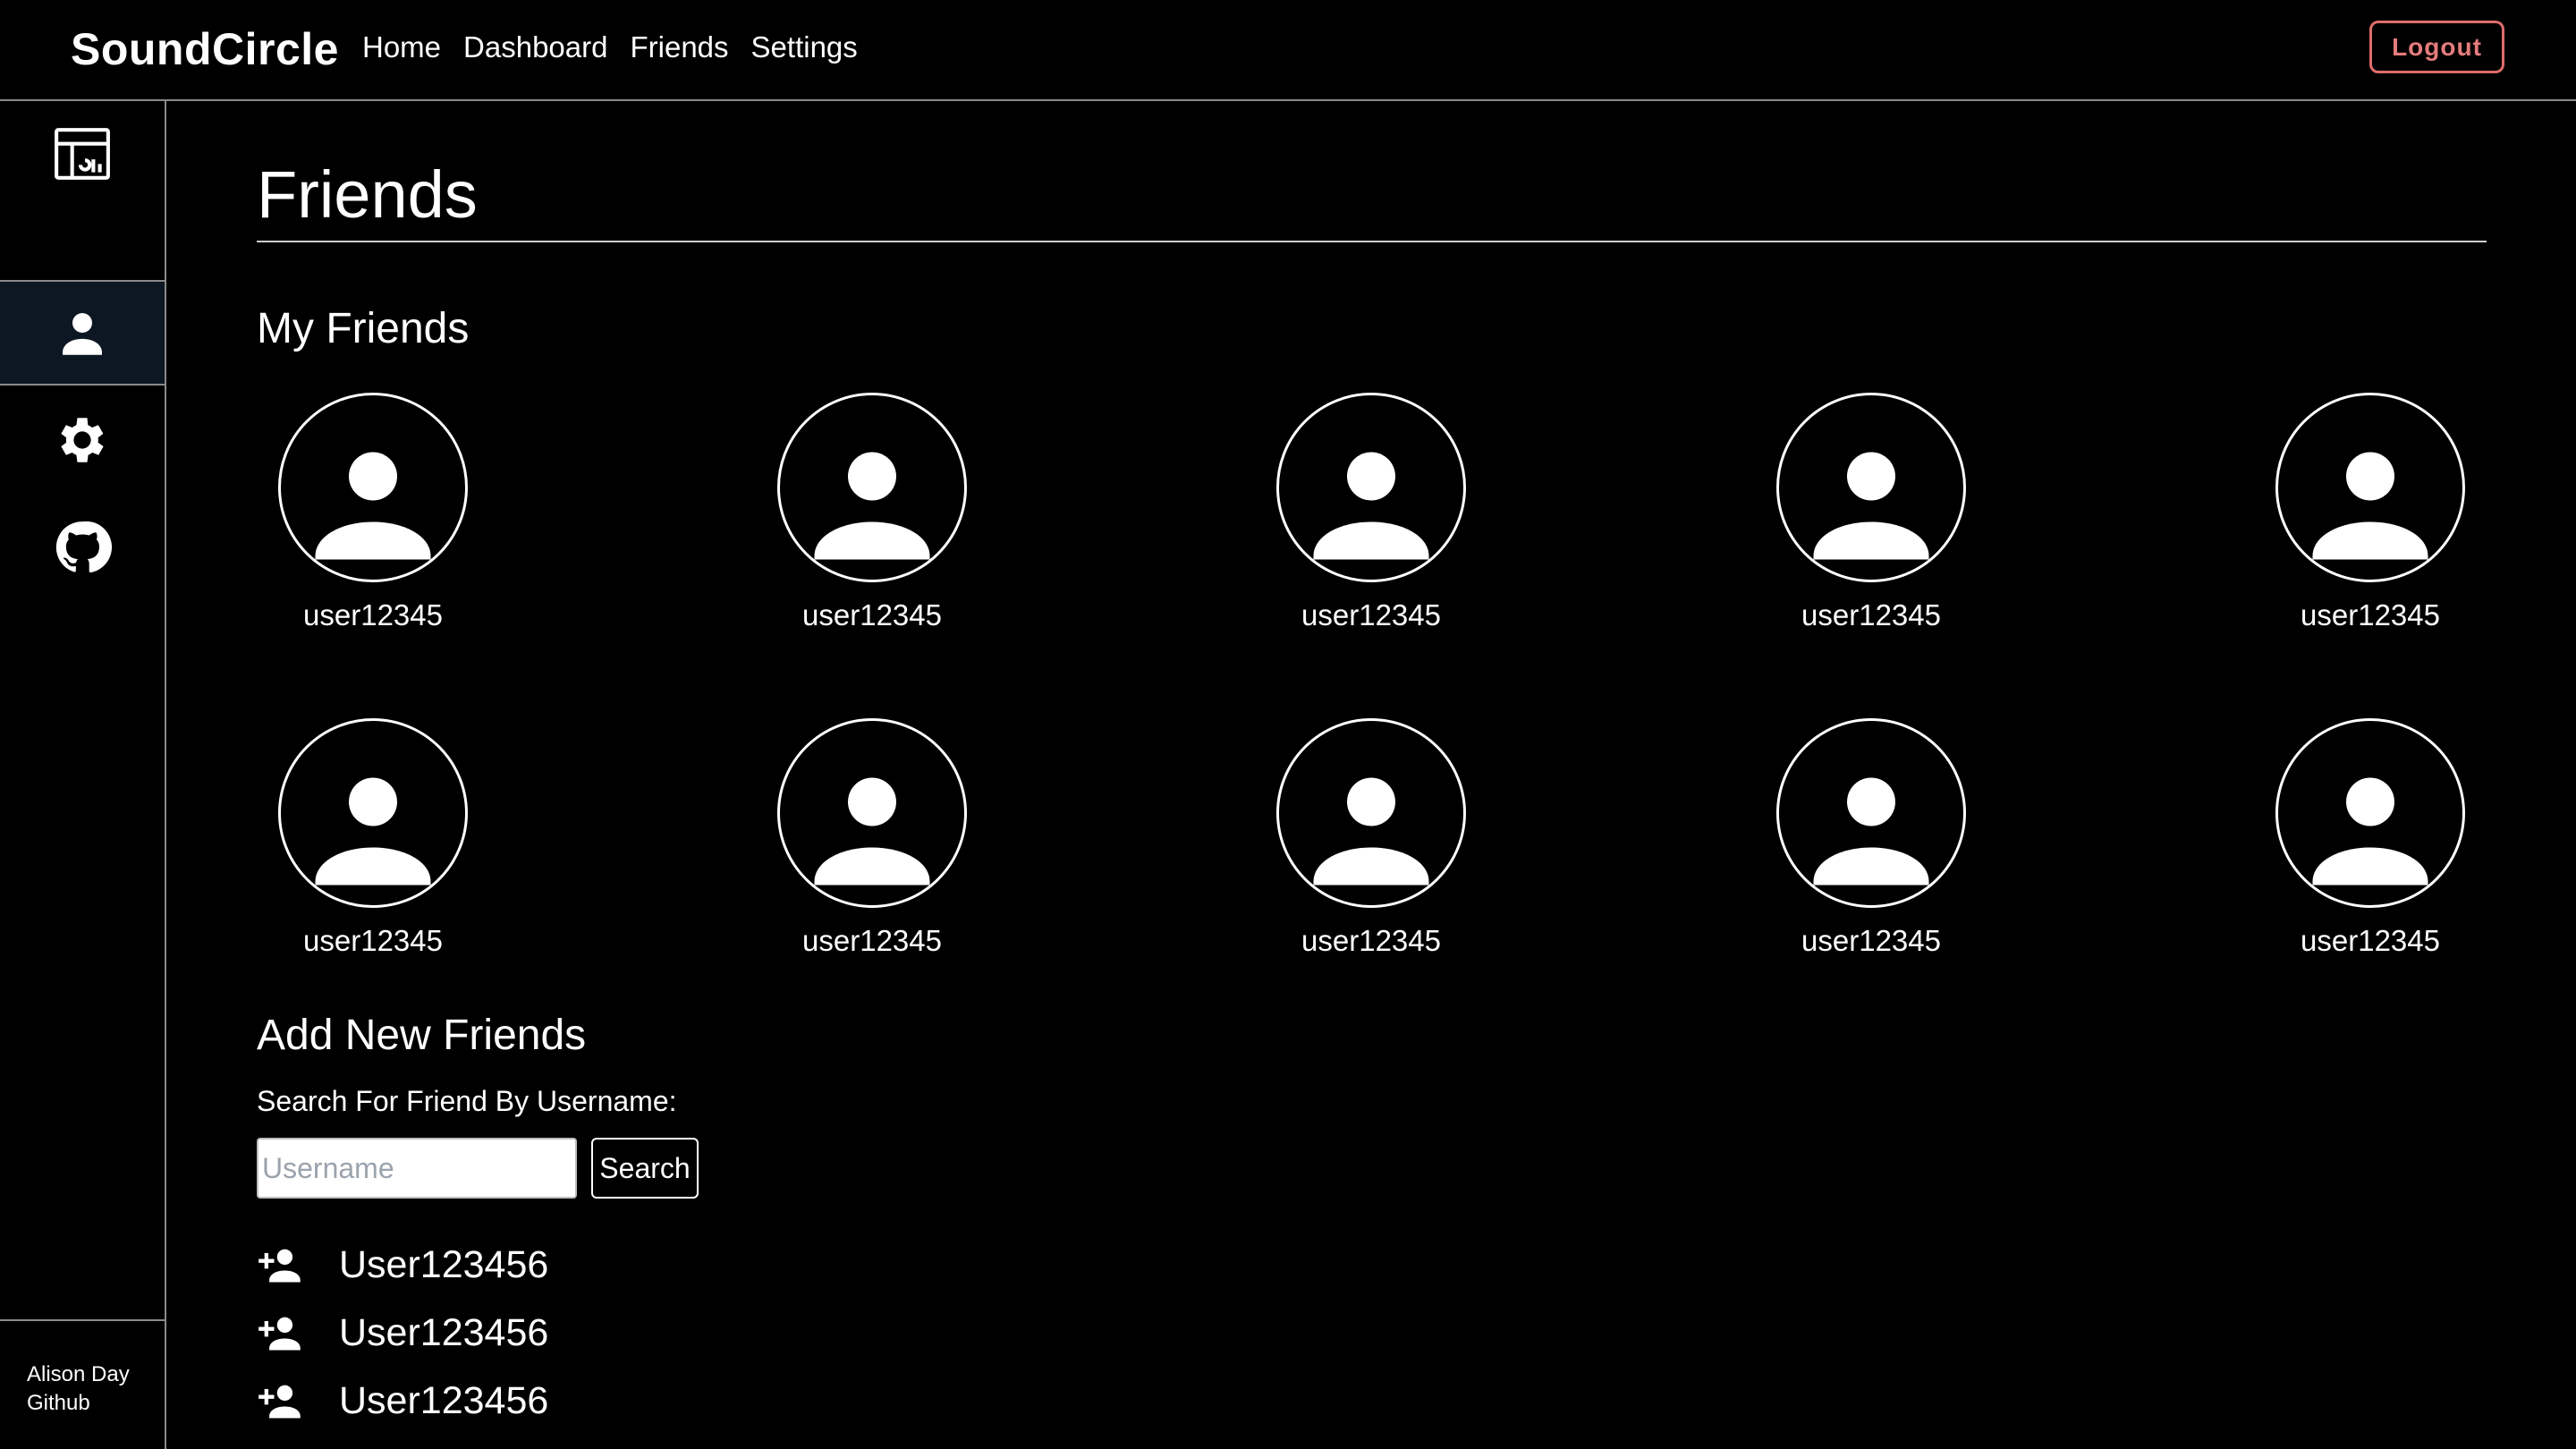 This screenshot has height=1449, width=2576. I want to click on nav-link-settings: Settings, so click(804, 47).